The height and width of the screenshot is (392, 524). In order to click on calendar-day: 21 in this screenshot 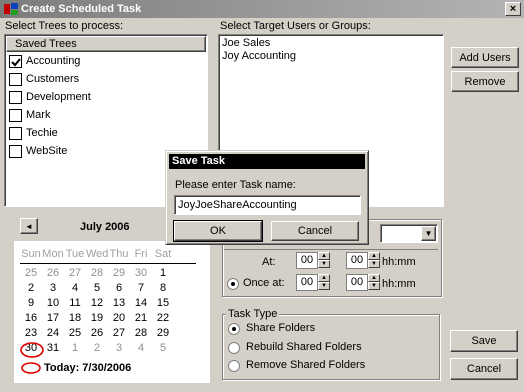, I will do `click(141, 318)`.